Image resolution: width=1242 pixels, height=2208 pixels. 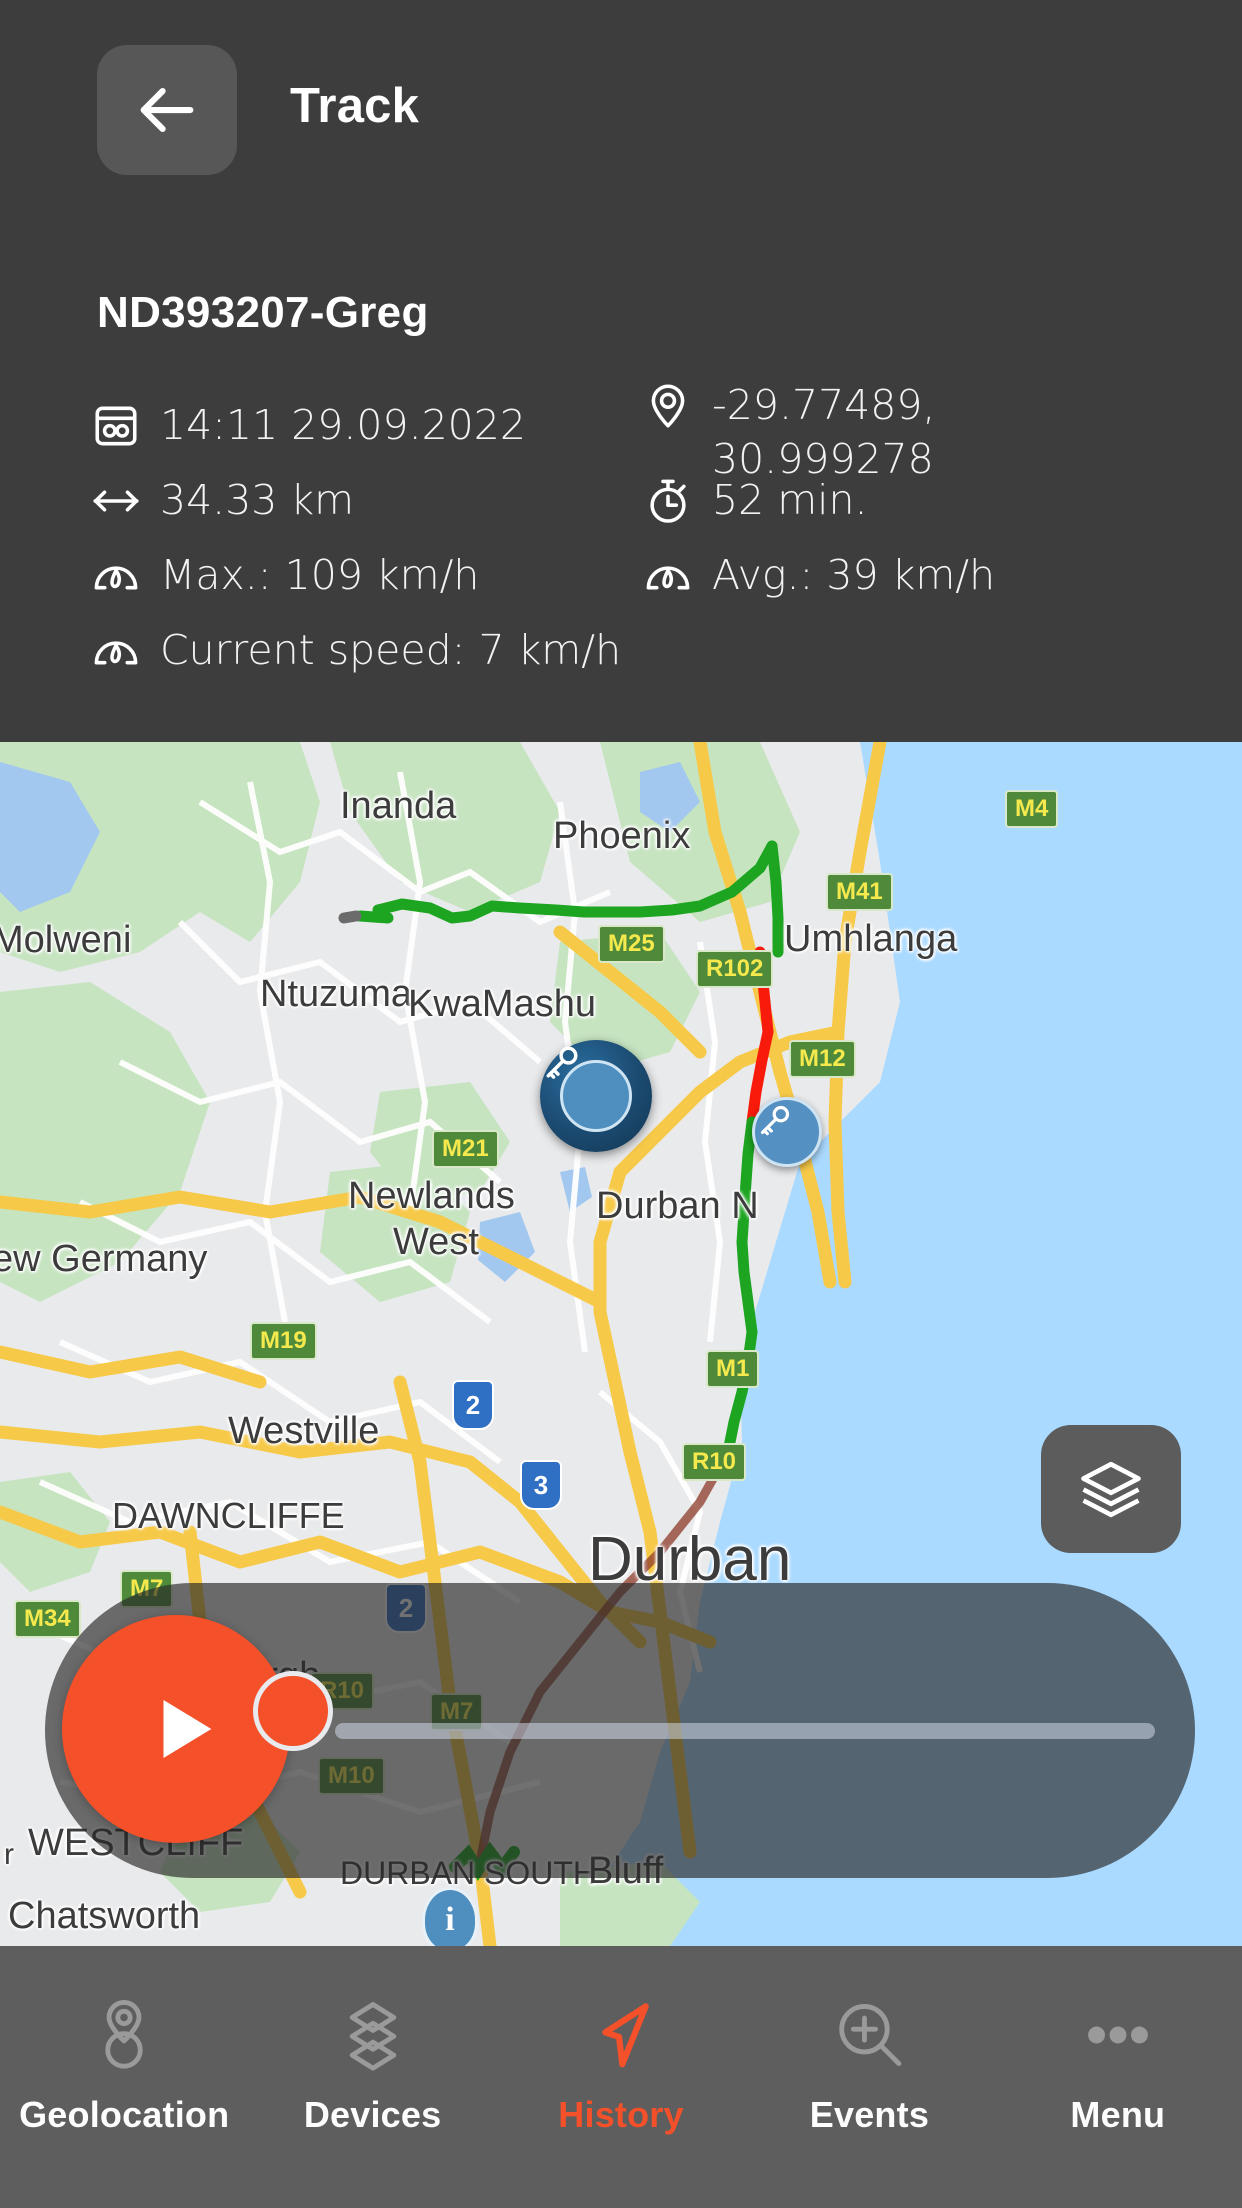 I want to click on road-shield: R10, so click(x=714, y=1462).